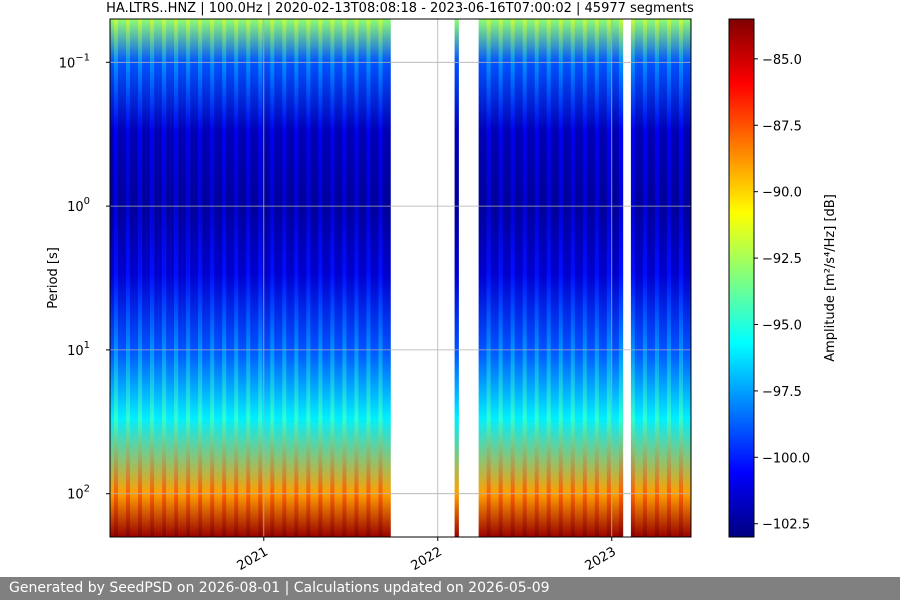 The image size is (900, 600). Describe the element at coordinates (786, 525) in the screenshot. I see `colorbar-tick-label: −102.5` at that location.